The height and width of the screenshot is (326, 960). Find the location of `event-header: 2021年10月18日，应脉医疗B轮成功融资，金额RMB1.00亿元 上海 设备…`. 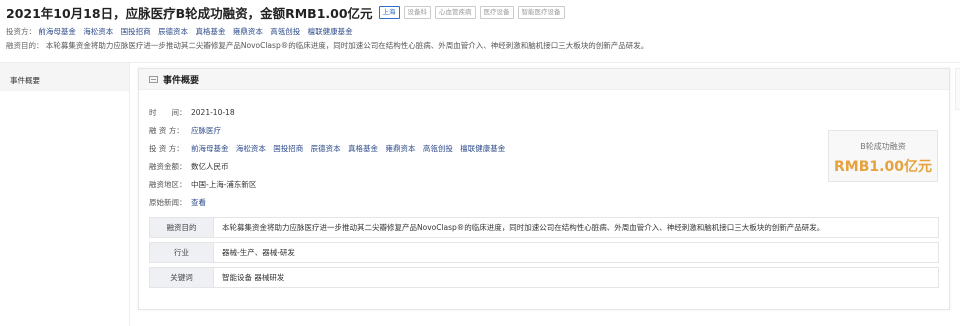

event-header: 2021年10月18日，应脉医疗B轮成功融资，金额RMB1.00亿元 上海 设备… is located at coordinates (480, 27).